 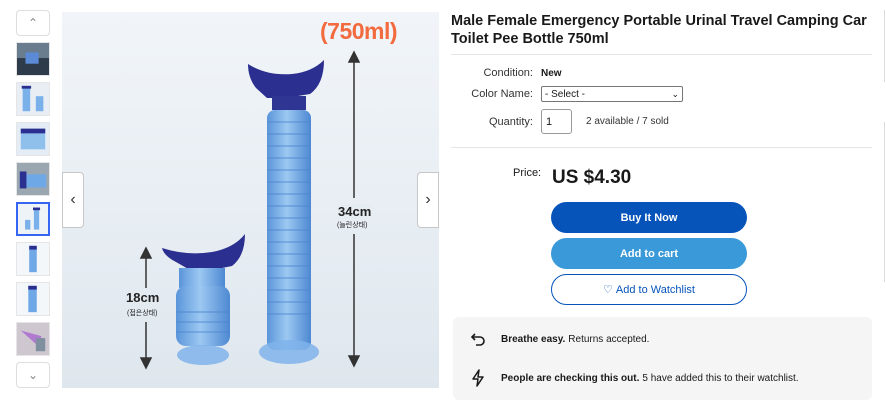 What do you see at coordinates (359, 31) in the screenshot?
I see `capacity-label: (750ml)` at bounding box center [359, 31].